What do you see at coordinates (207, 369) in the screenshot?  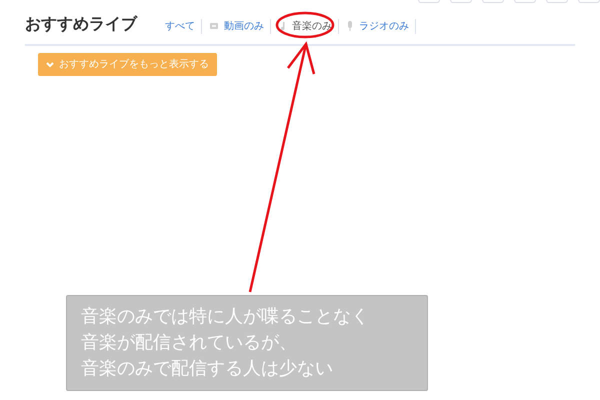 I see `annotation-text: 音楽のみで配信する人は少ない` at bounding box center [207, 369].